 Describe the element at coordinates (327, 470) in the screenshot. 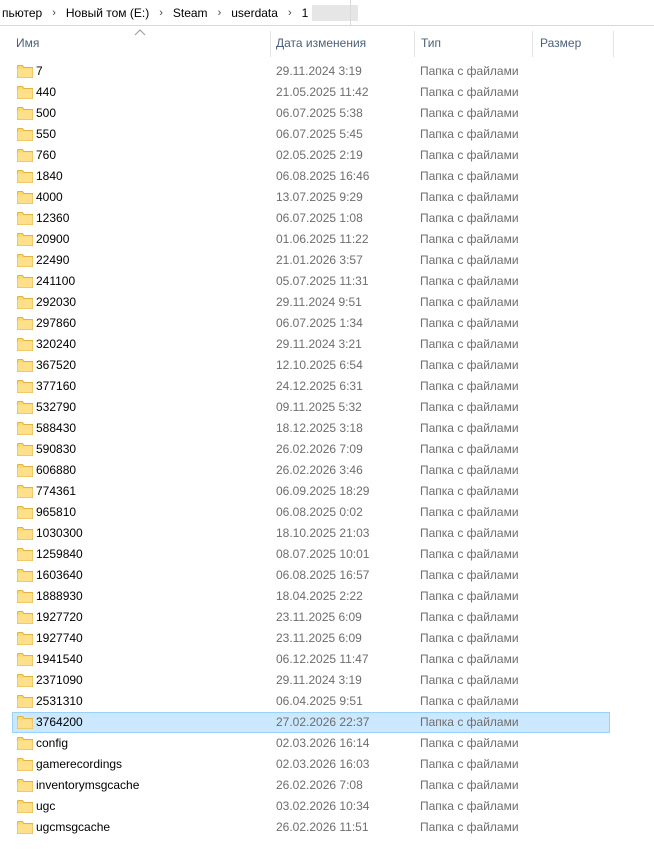

I see `file-row: 606880 26.02.2026 3:46 Папка с файлами` at that location.